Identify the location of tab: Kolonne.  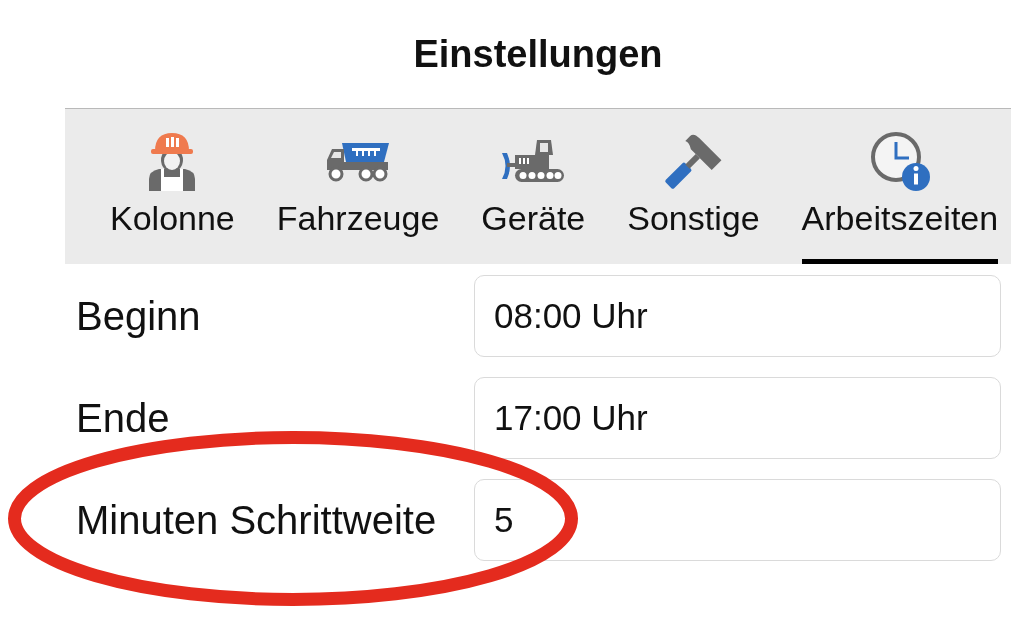
(172, 197).